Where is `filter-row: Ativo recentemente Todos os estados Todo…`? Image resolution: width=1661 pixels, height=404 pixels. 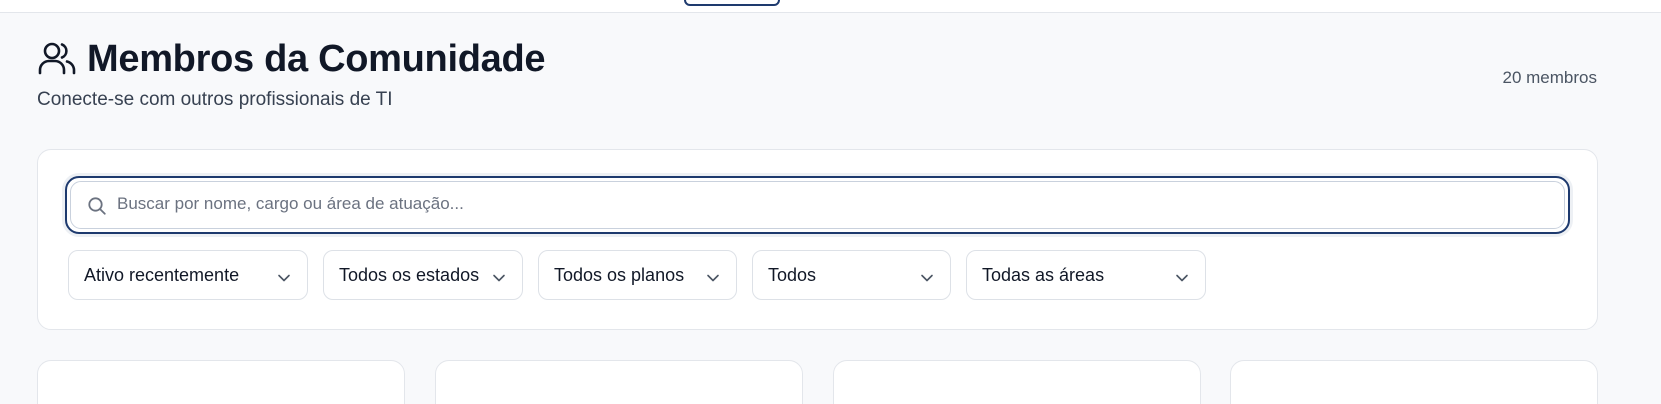 filter-row: Ativo recentemente Todos os estados Todo… is located at coordinates (637, 275).